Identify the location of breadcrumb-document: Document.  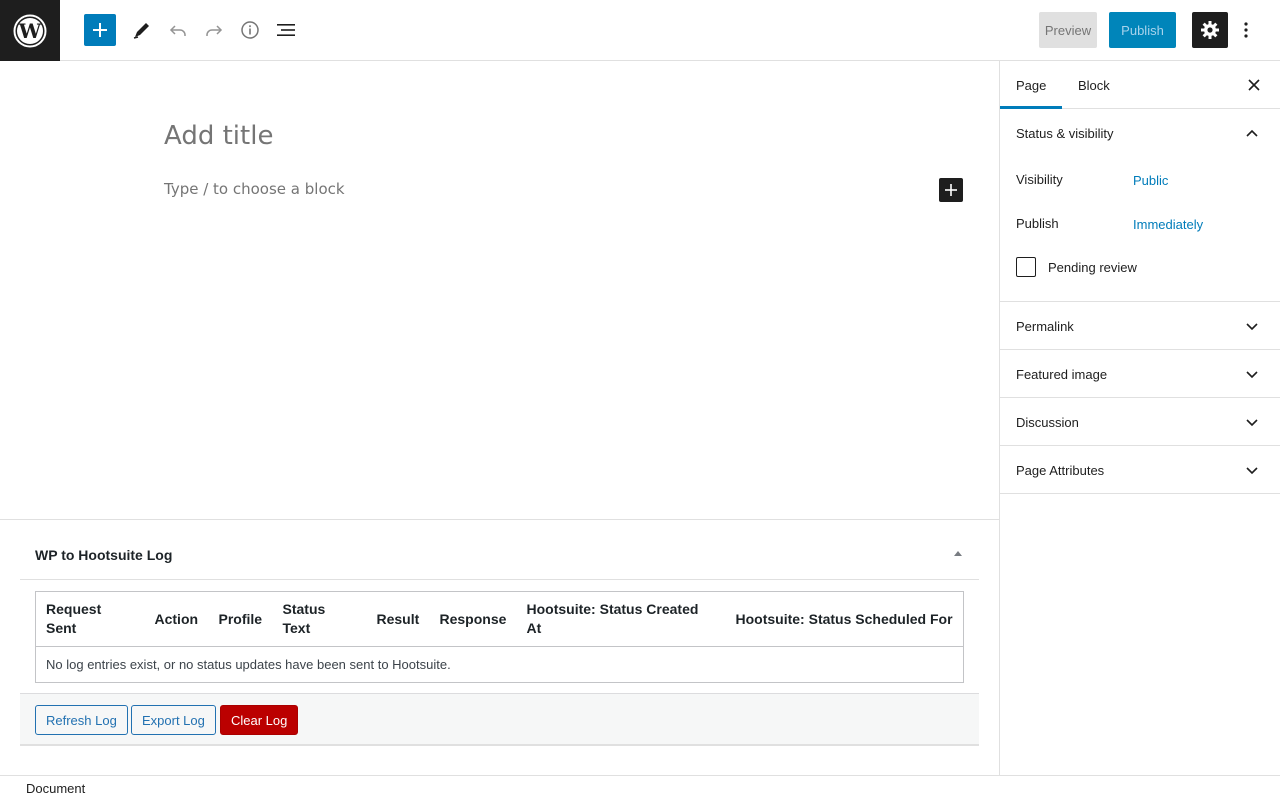
(55, 788).